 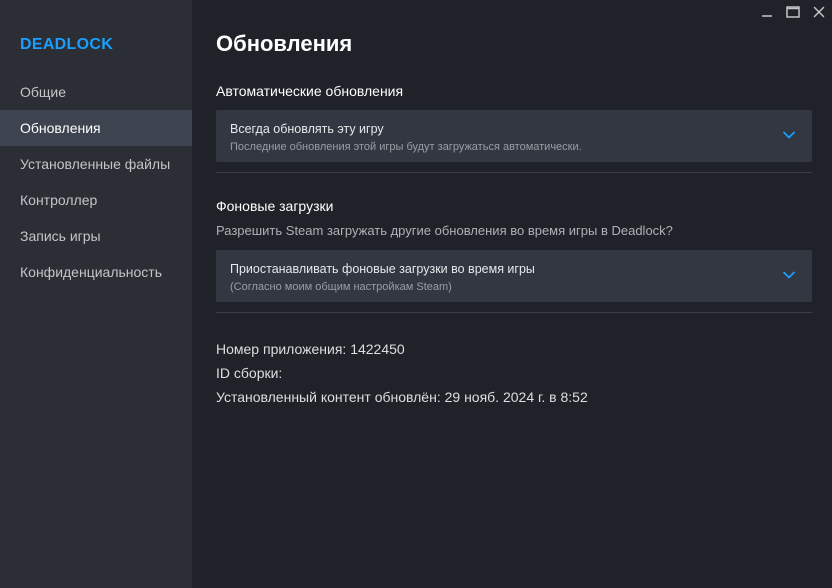 I want to click on auto-updates-dropdown-value: Всегда обновлять эту игру, so click(x=307, y=129).